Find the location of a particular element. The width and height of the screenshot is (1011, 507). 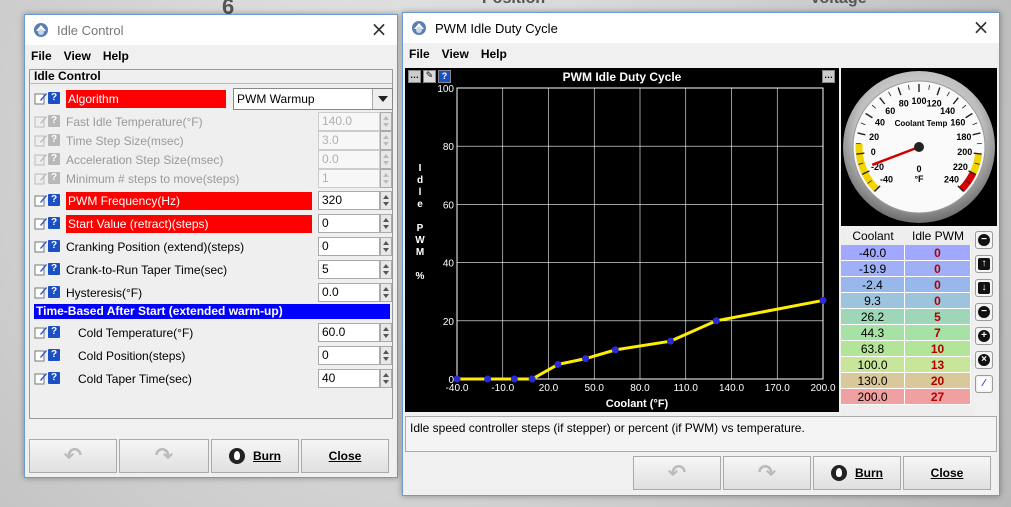

accel-step-field: 0.0 is located at coordinates (349, 159).